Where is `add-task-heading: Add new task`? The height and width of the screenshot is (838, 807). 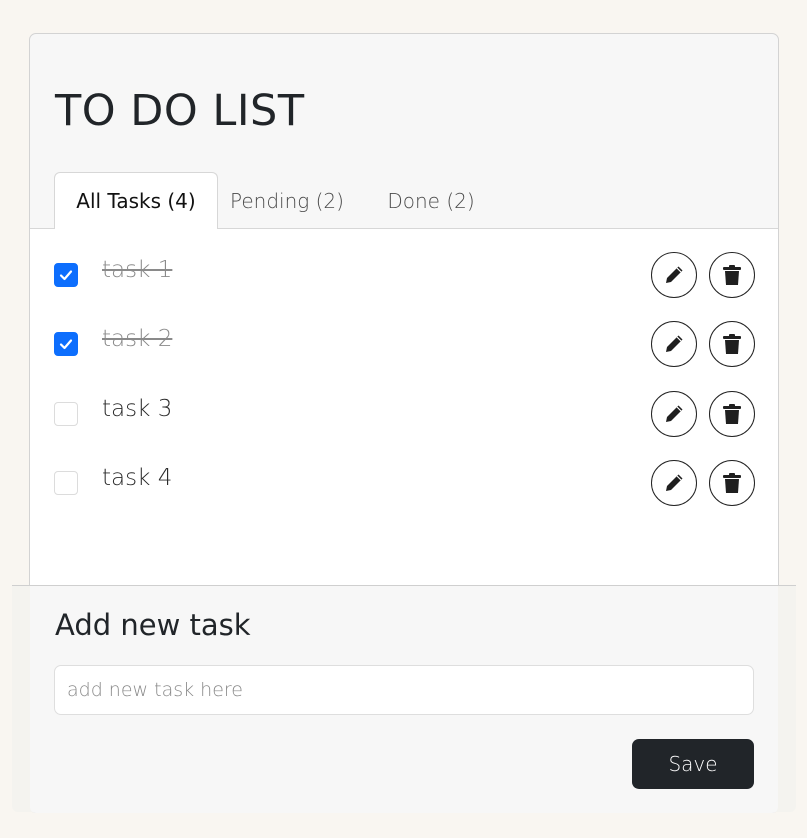
add-task-heading: Add new task is located at coordinates (153, 625).